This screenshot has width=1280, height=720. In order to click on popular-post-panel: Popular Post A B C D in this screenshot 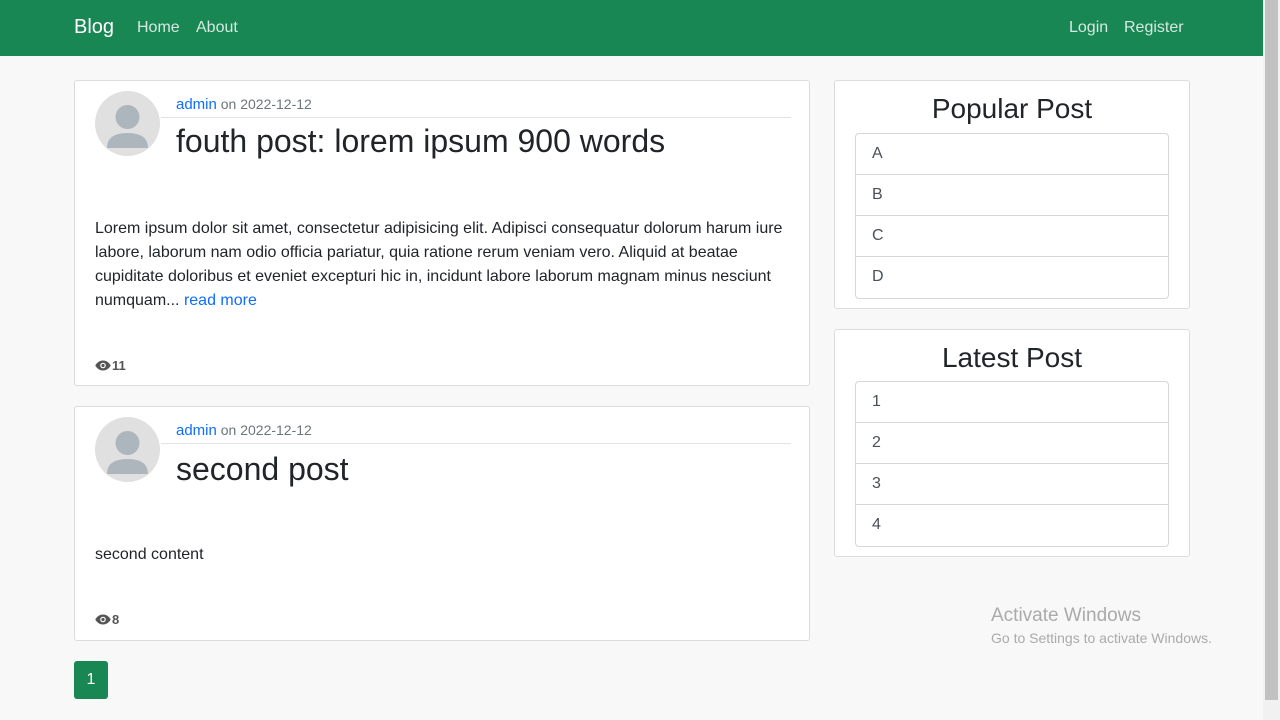, I will do `click(1012, 194)`.